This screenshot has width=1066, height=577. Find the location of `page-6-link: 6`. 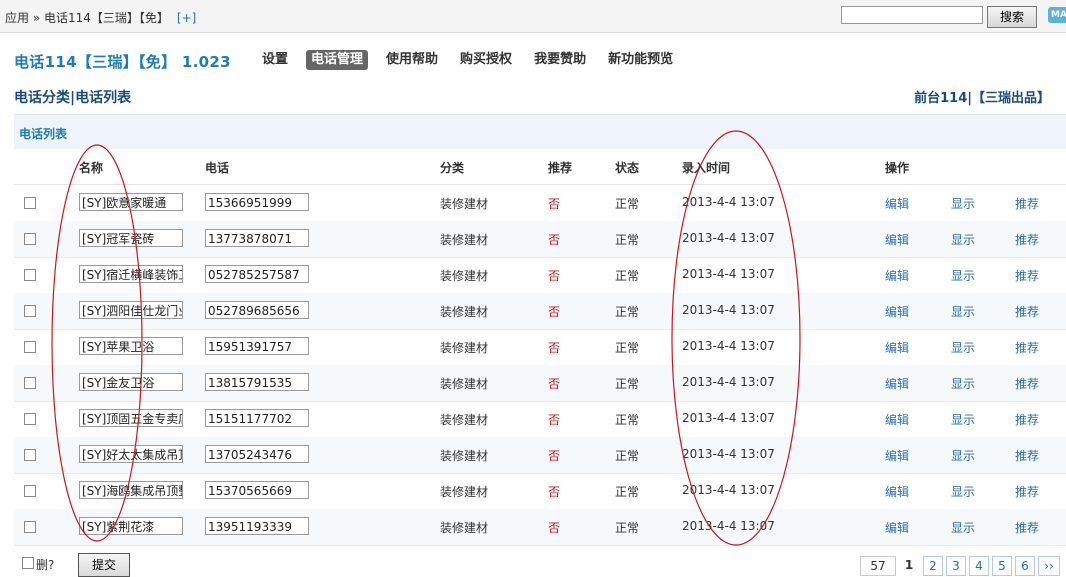

page-6-link: 6 is located at coordinates (1025, 566).